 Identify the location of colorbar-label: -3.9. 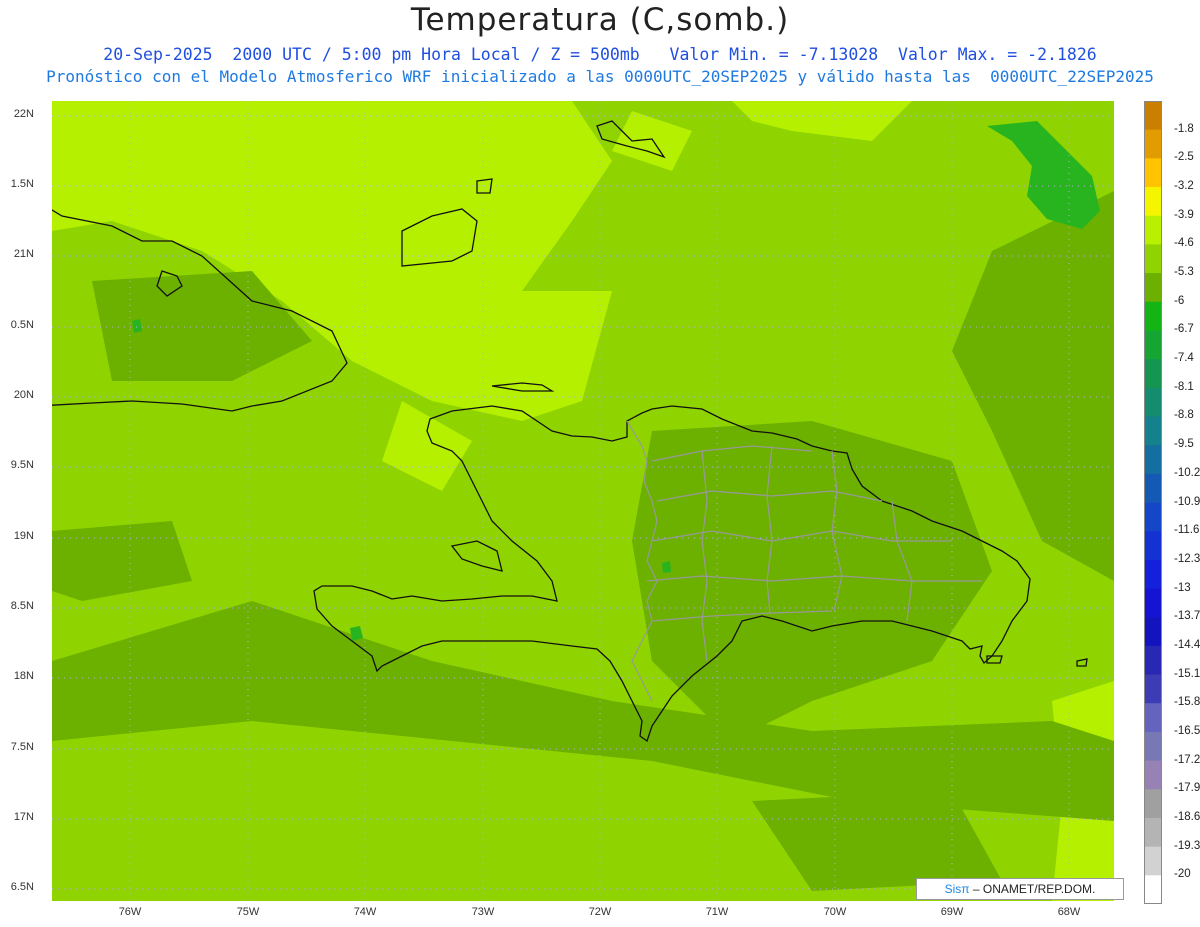
(1184, 214).